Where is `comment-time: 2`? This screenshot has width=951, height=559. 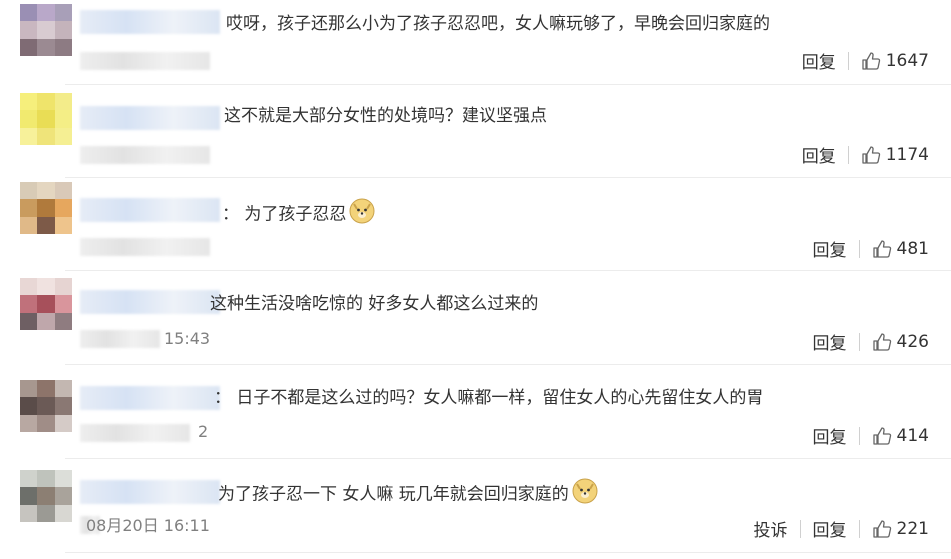
comment-time: 2 is located at coordinates (203, 431).